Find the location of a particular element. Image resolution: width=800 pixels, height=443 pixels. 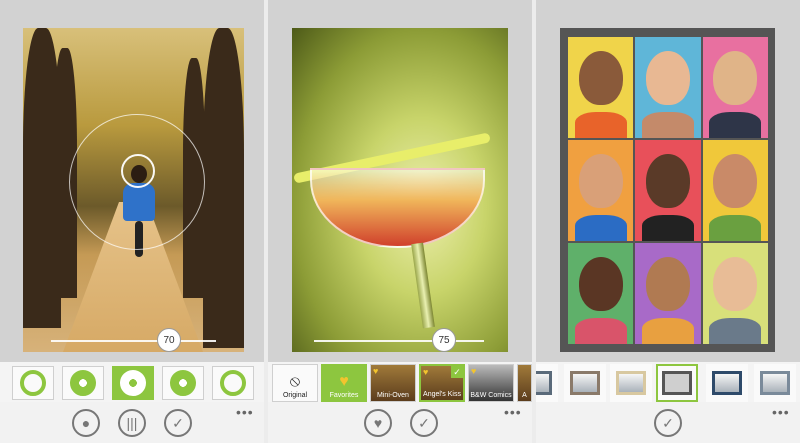

filter-partial: A is located at coordinates (524, 383).